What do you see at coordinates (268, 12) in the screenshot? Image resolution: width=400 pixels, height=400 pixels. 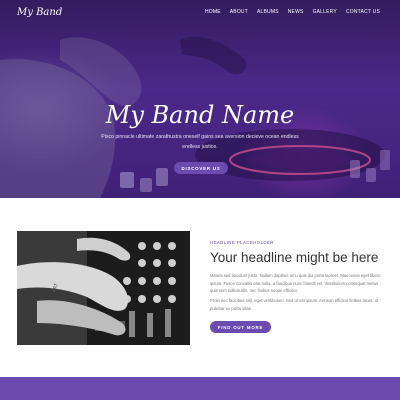 I see `nav-link-albums: ALBUMS` at bounding box center [268, 12].